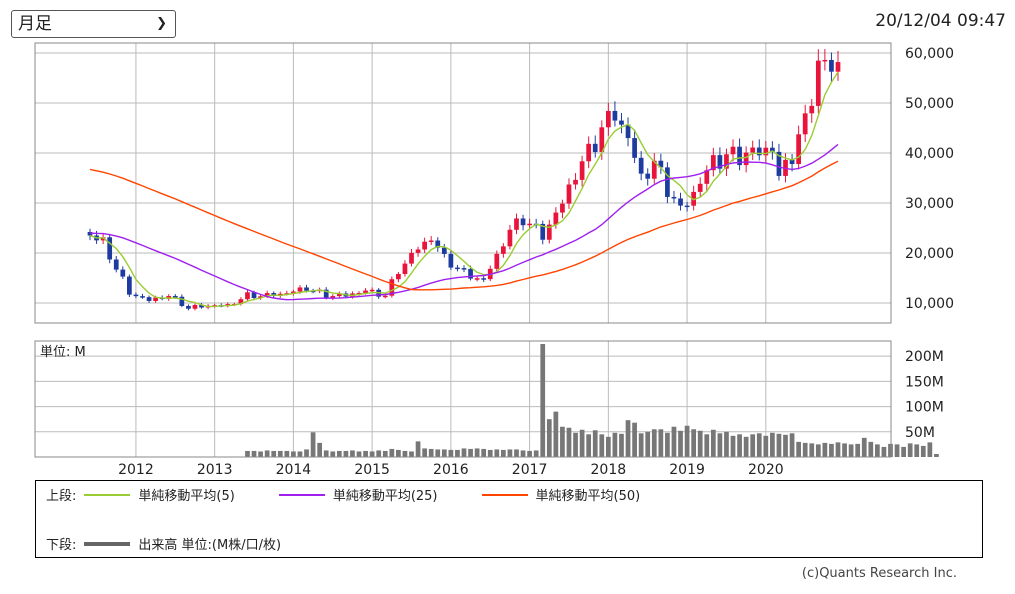 This screenshot has height=594, width=1015. Describe the element at coordinates (451, 470) in the screenshot. I see `x-tick-label: 2016` at that location.